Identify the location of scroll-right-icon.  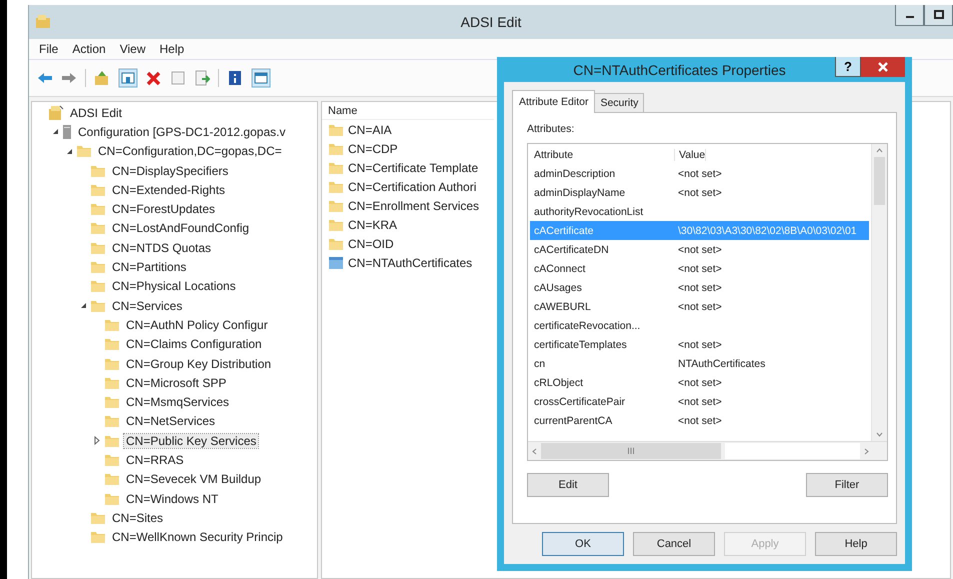
(866, 451).